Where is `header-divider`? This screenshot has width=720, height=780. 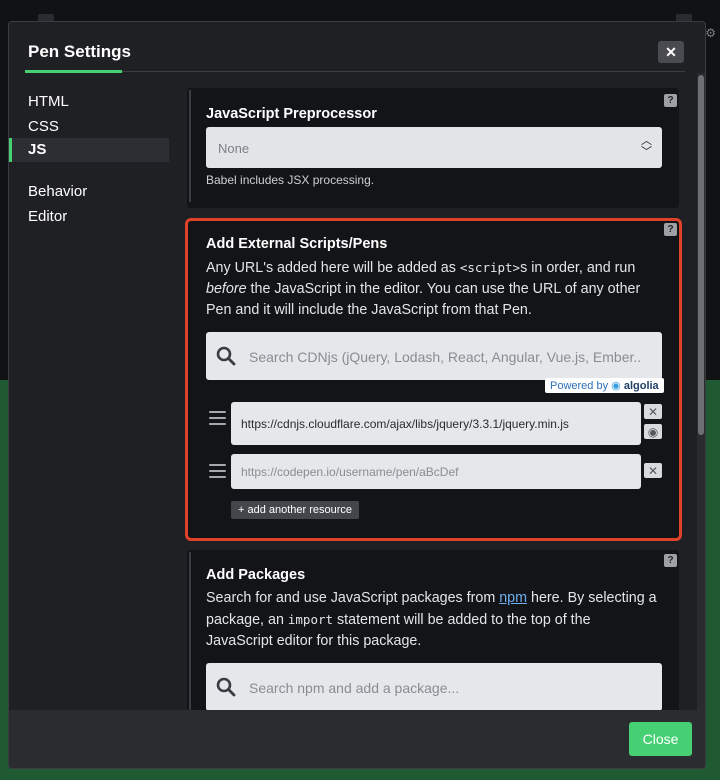 header-divider is located at coordinates (403, 71).